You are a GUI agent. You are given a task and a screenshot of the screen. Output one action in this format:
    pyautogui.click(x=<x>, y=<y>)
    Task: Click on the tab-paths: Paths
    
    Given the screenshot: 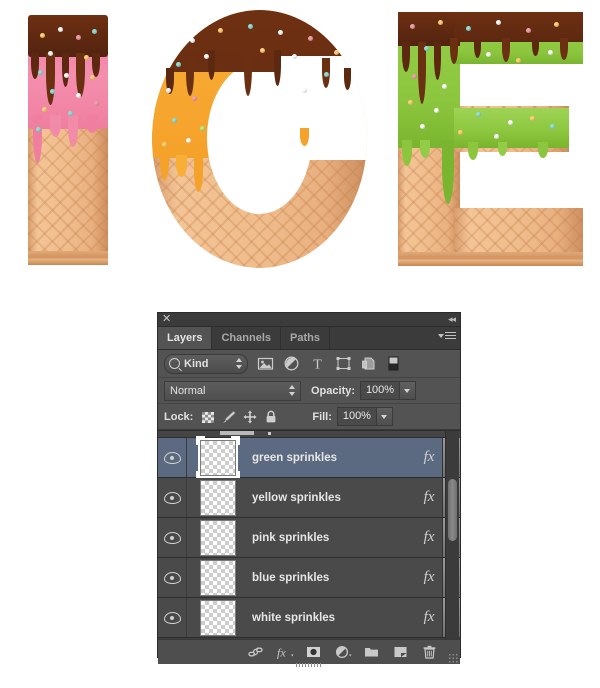 What is the action you would take?
    pyautogui.click(x=305, y=338)
    